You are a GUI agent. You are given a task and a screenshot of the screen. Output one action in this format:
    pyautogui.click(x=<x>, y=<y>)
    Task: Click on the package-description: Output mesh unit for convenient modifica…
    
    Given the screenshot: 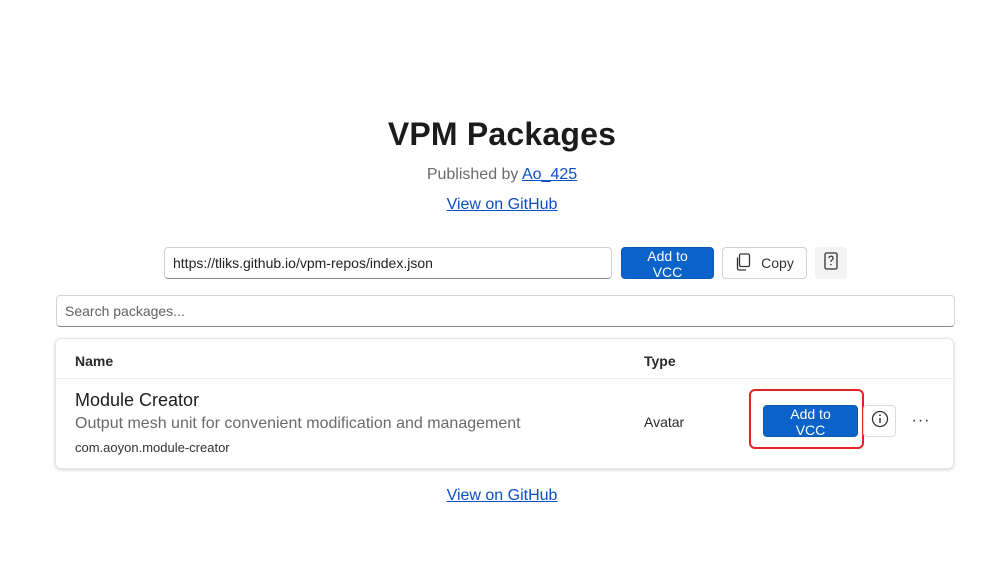 What is the action you would take?
    pyautogui.click(x=298, y=423)
    